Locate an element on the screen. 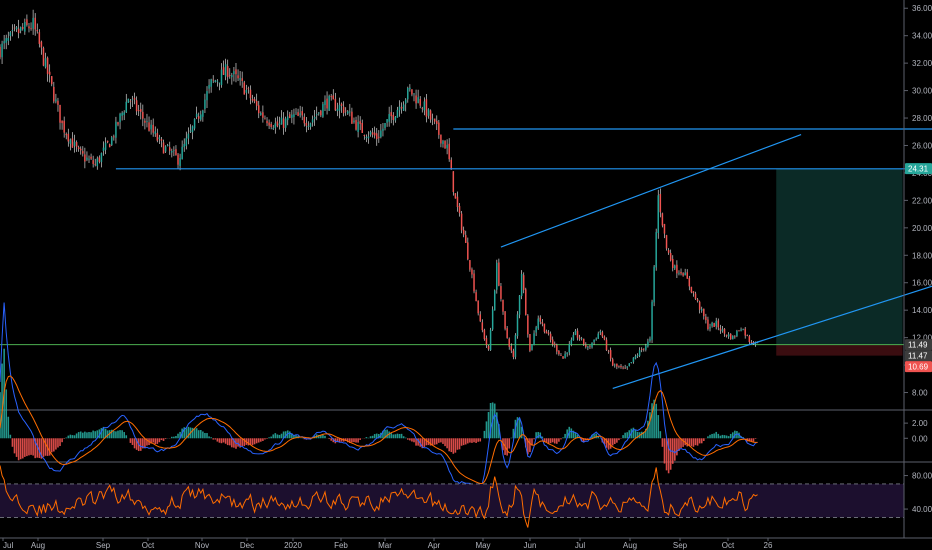 The height and width of the screenshot is (550, 932). price-label-text: 11.49 is located at coordinates (918, 345).